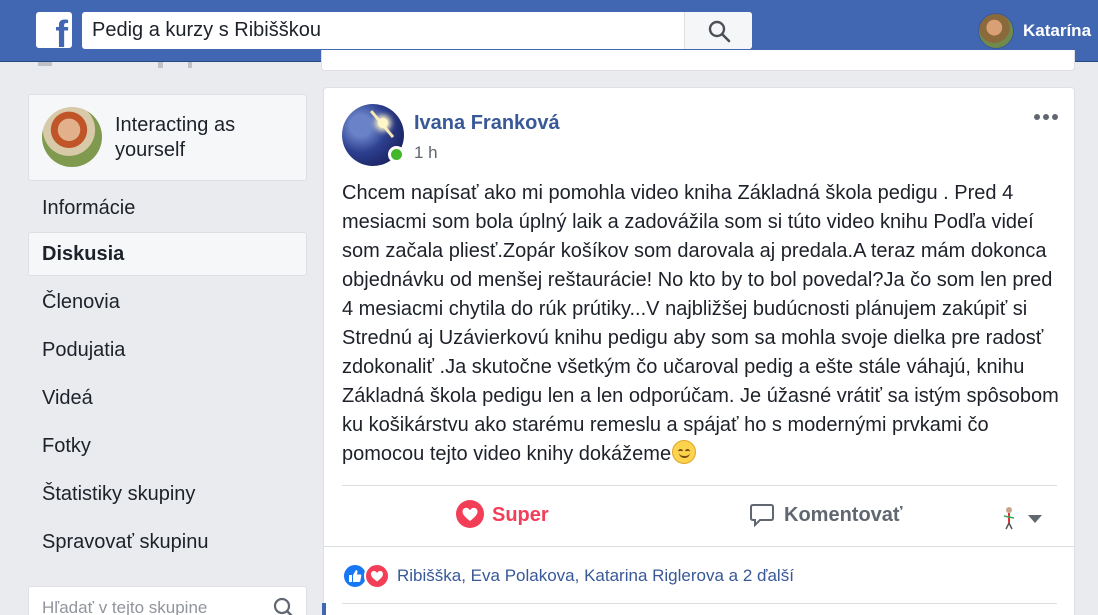 The image size is (1098, 615). Describe the element at coordinates (54, 30) in the screenshot. I see `facebook-logo-icon: f` at that location.